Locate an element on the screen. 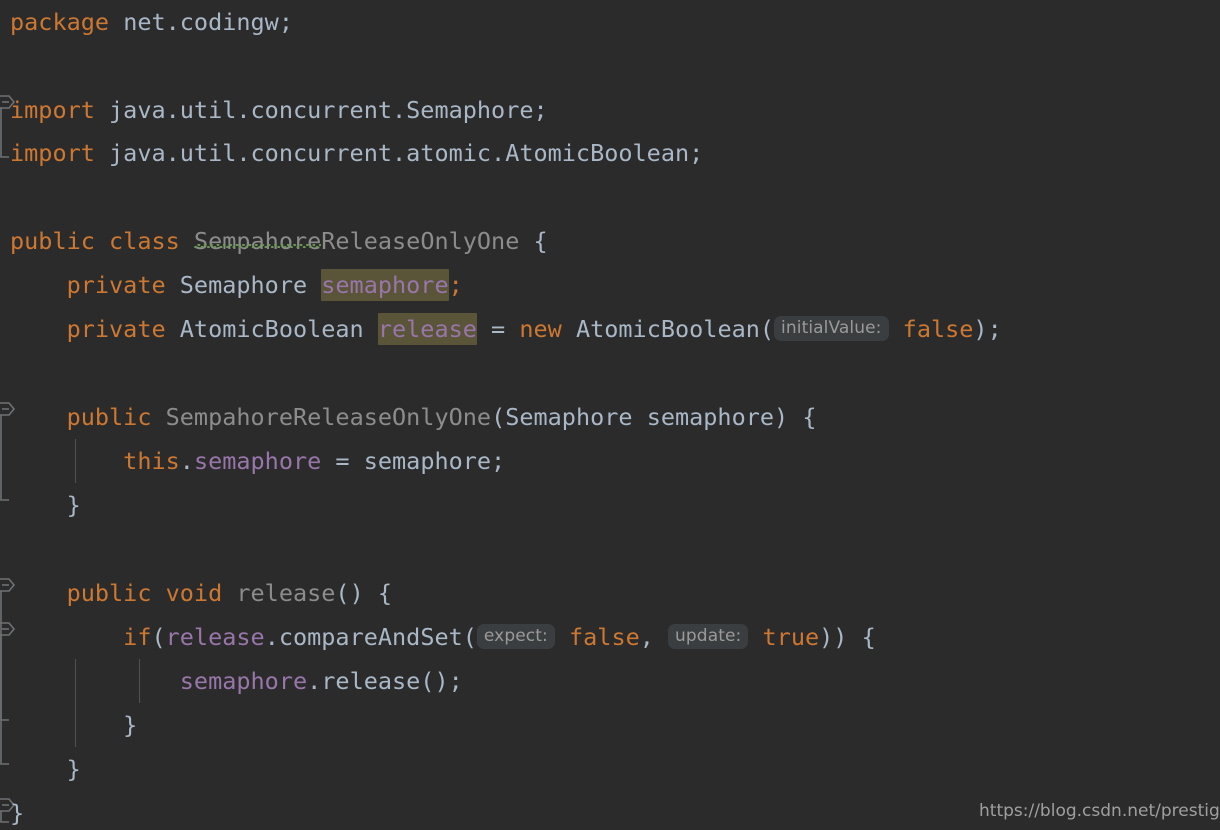 Image resolution: width=1220 pixels, height=830 pixels. code-token: , is located at coordinates (654, 637).